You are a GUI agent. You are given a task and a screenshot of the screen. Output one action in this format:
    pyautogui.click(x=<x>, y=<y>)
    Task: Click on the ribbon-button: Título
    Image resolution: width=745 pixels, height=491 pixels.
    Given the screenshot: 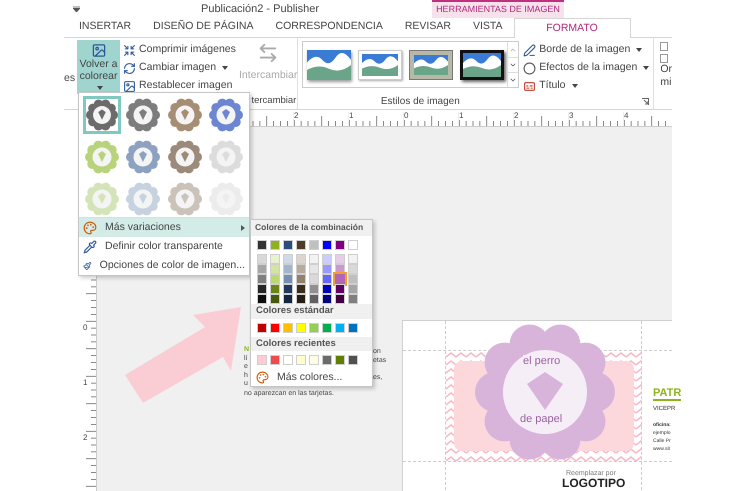 What is the action you would take?
    pyautogui.click(x=586, y=86)
    